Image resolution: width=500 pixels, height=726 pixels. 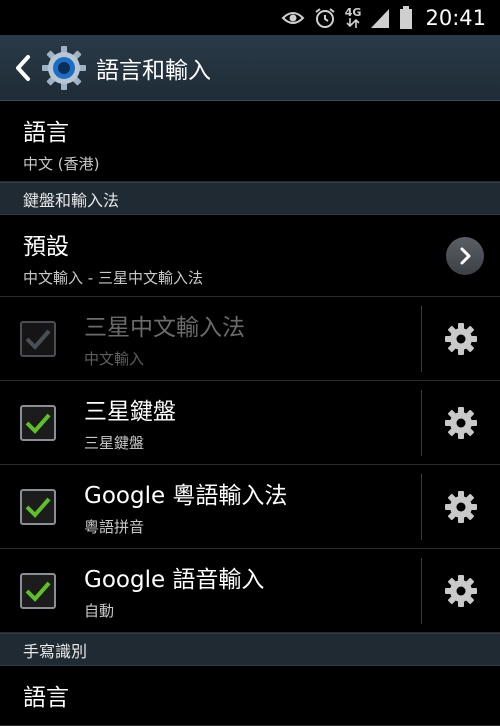 What do you see at coordinates (406, 17) in the screenshot?
I see `battery-icon` at bounding box center [406, 17].